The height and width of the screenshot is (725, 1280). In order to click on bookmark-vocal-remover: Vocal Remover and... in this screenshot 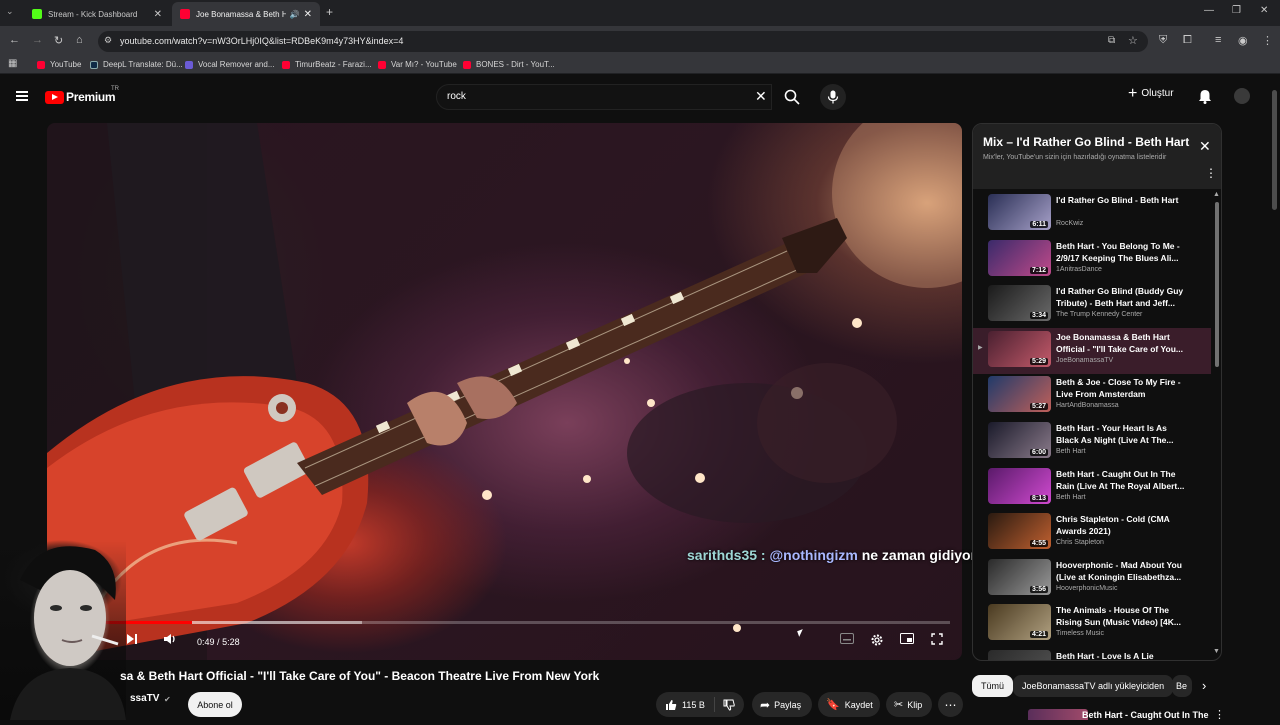, I will do `click(229, 64)`.